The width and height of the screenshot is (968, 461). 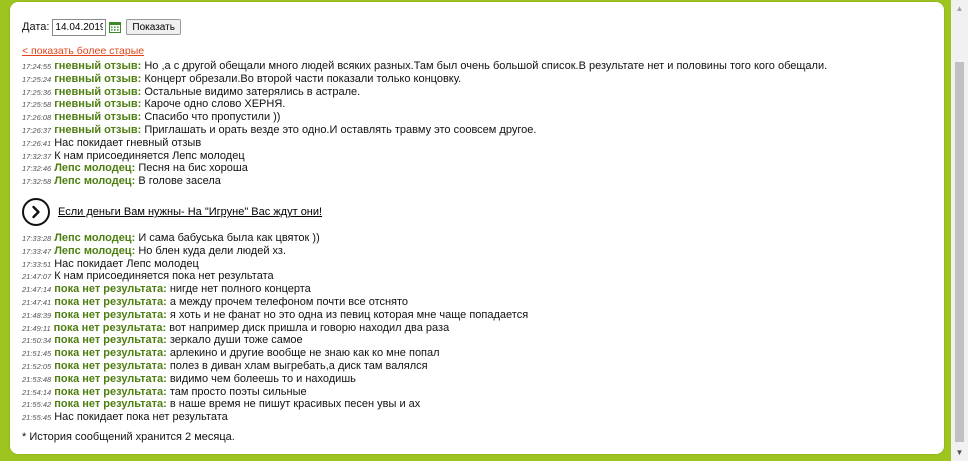 I want to click on message-time: 21:50:34, so click(x=37, y=341).